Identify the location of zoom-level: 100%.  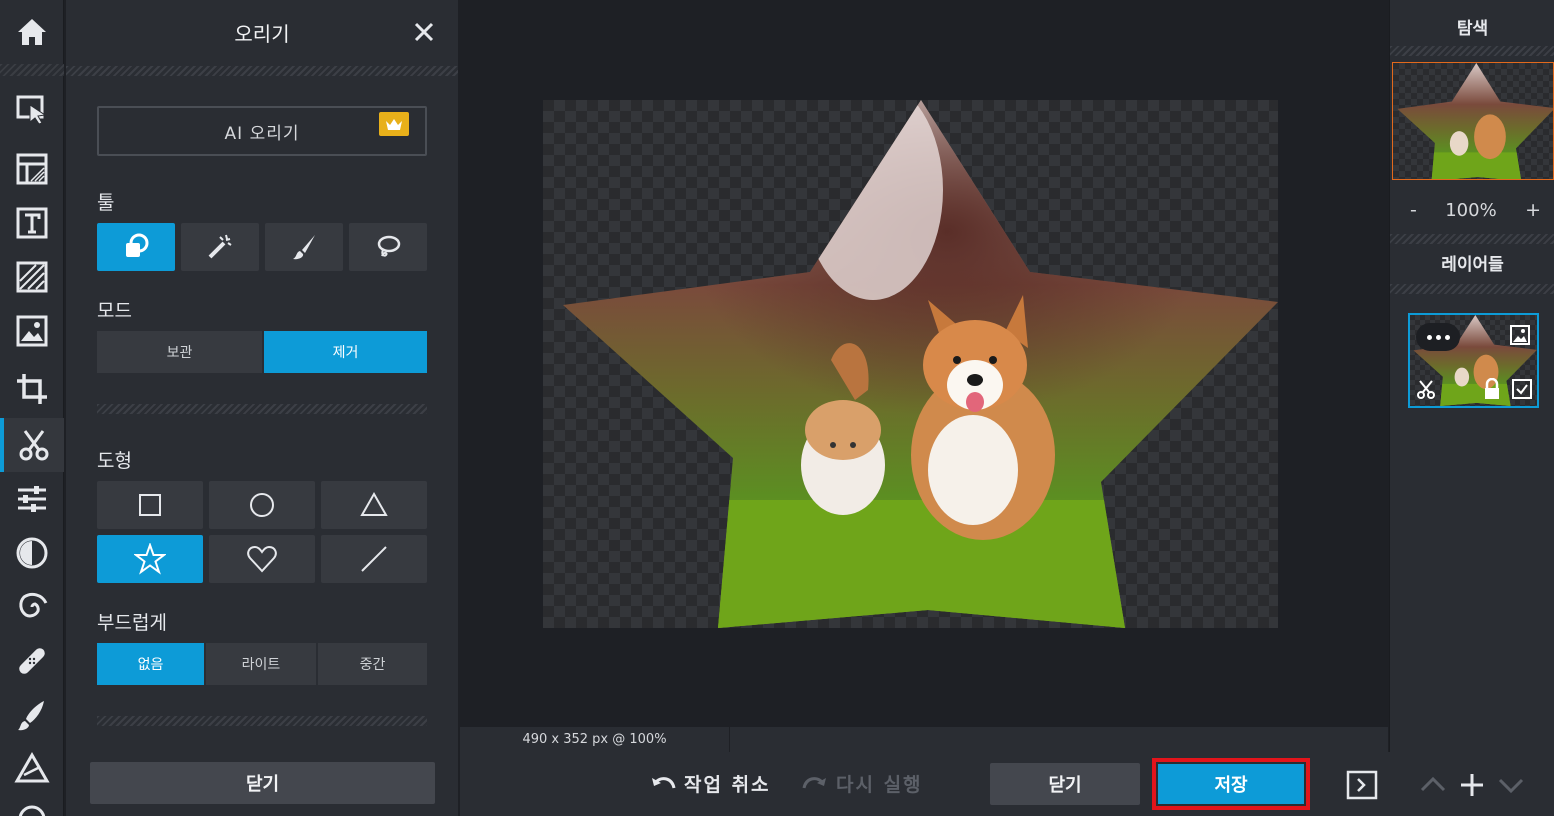
(1471, 210).